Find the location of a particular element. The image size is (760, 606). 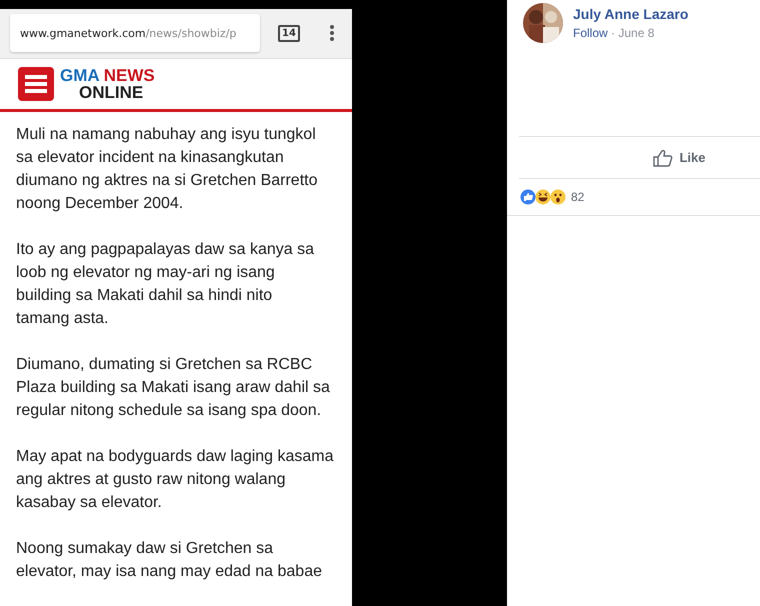

article-paragraph: Noong sumakay daw si Gretchen sa elevator, may isa nang may edad na babae is located at coordinates (169, 560).